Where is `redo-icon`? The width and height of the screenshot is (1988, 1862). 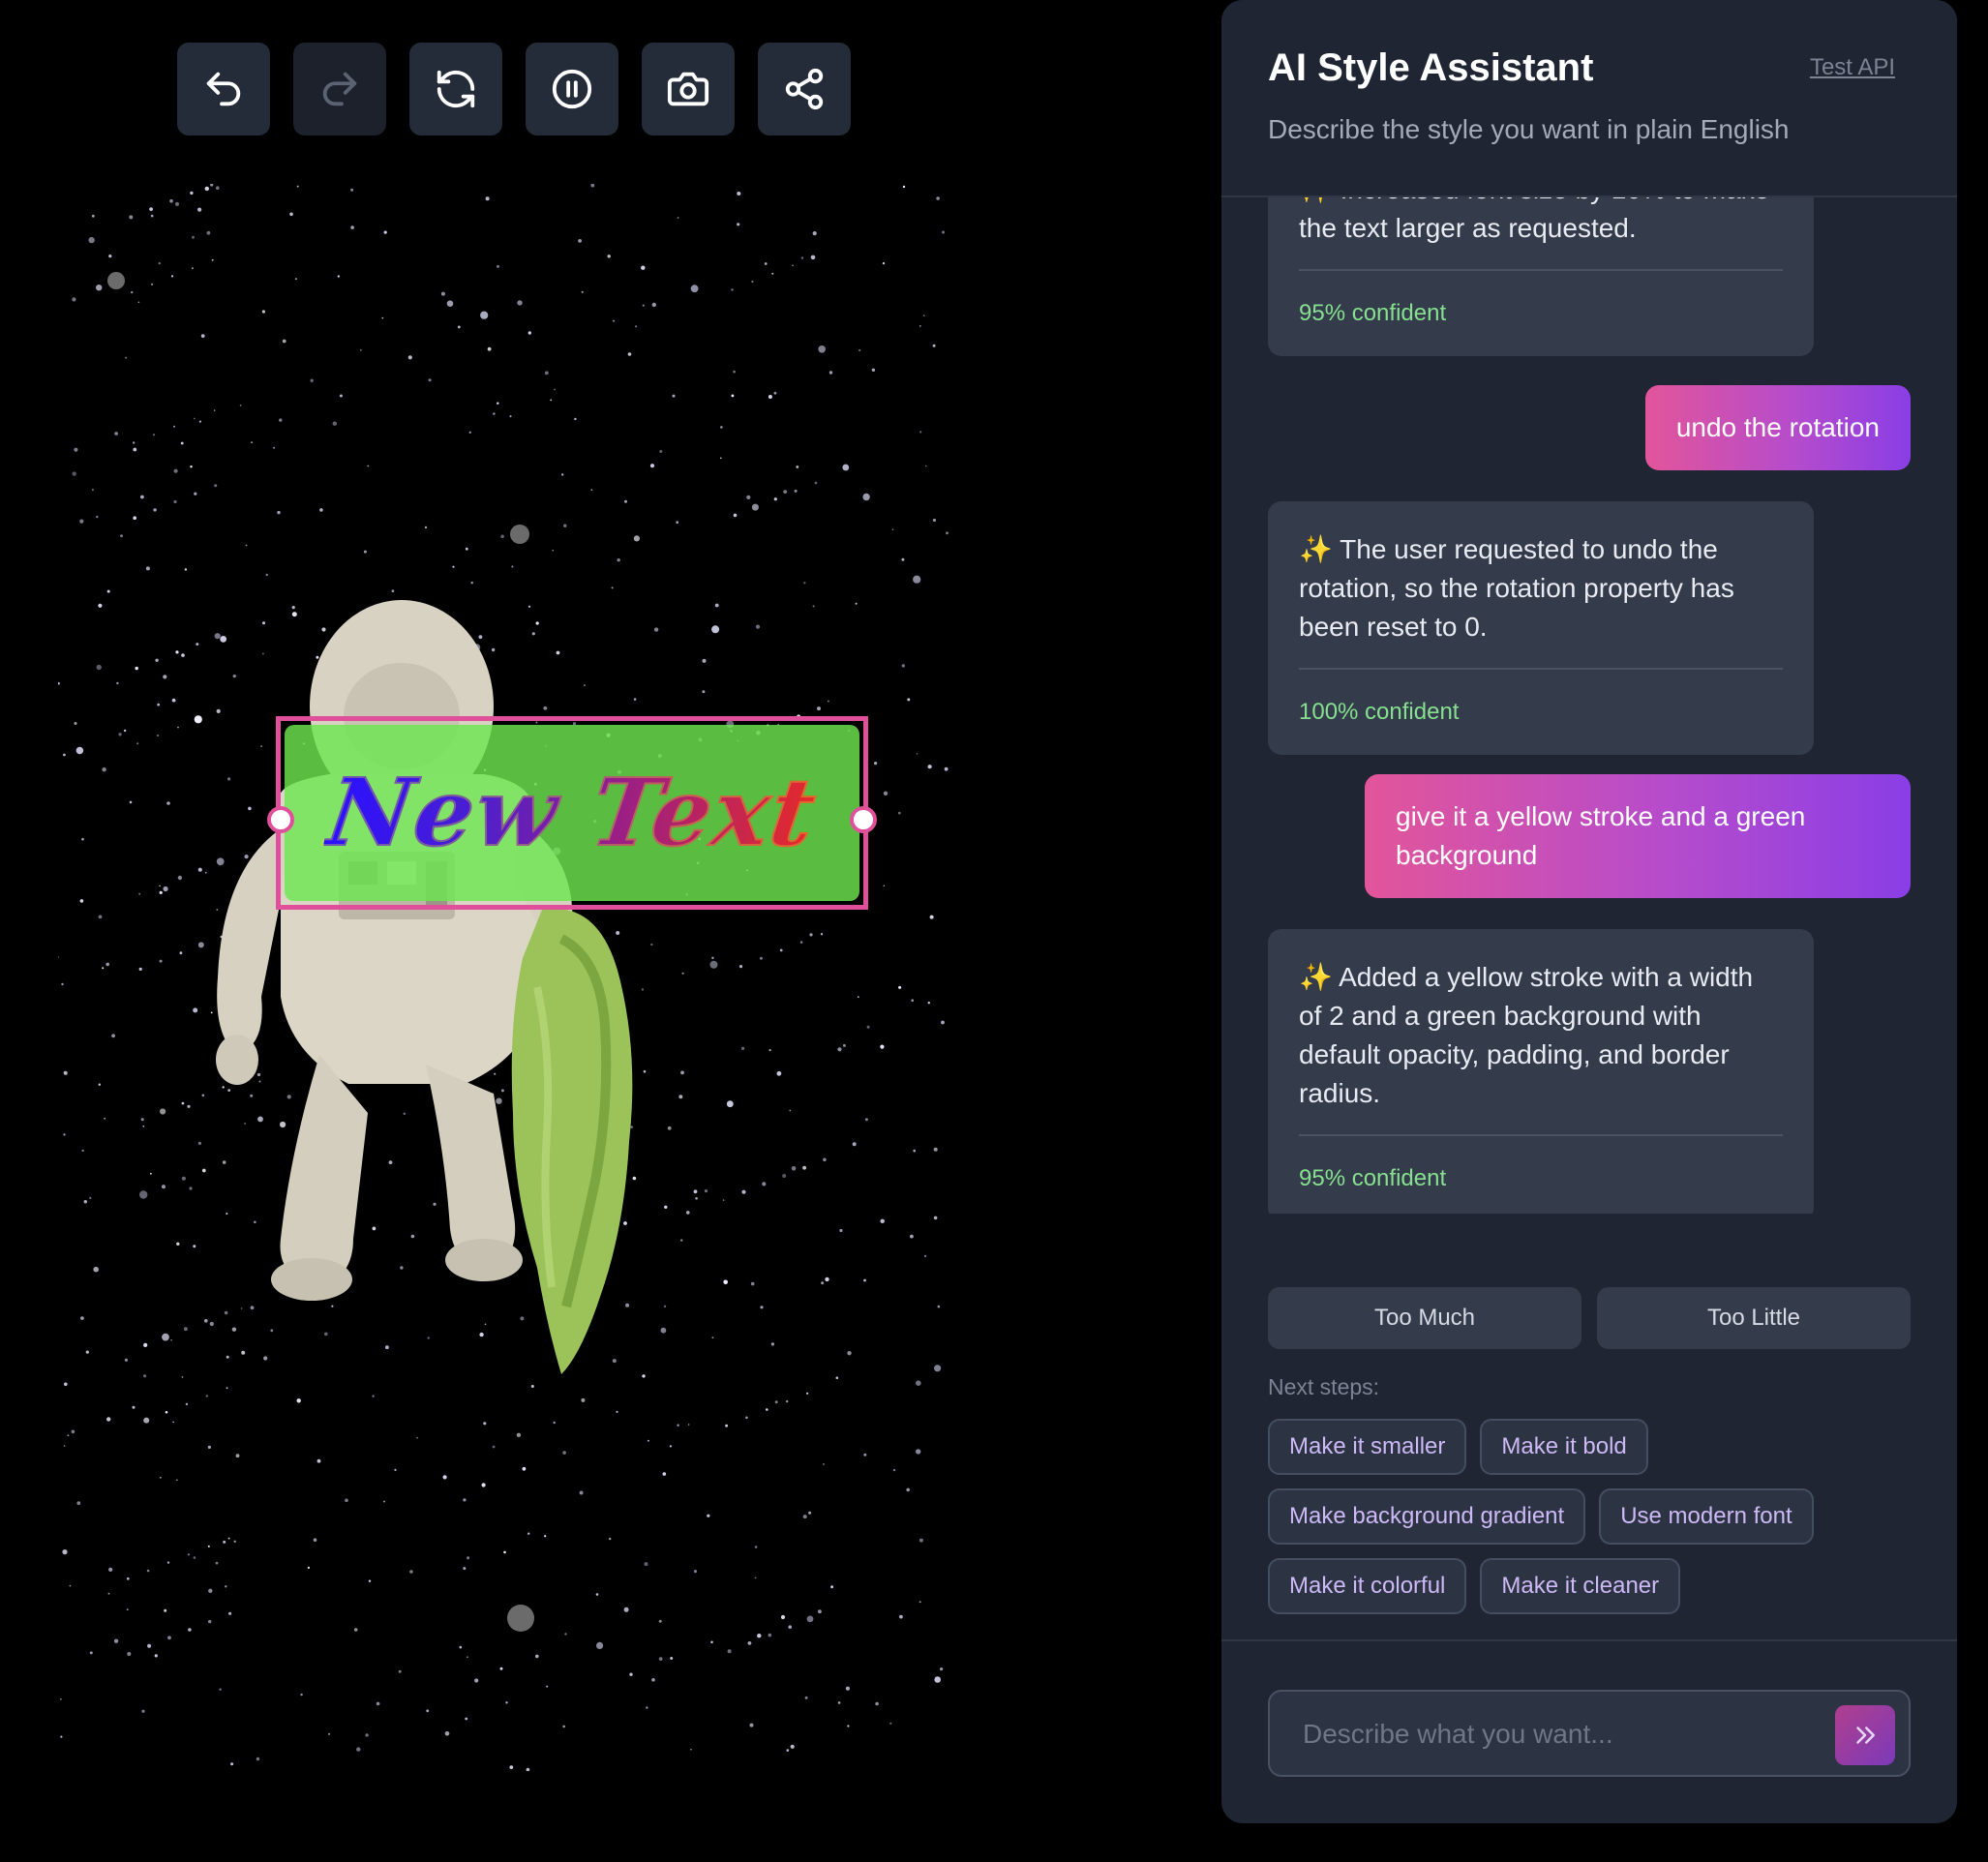 redo-icon is located at coordinates (339, 89).